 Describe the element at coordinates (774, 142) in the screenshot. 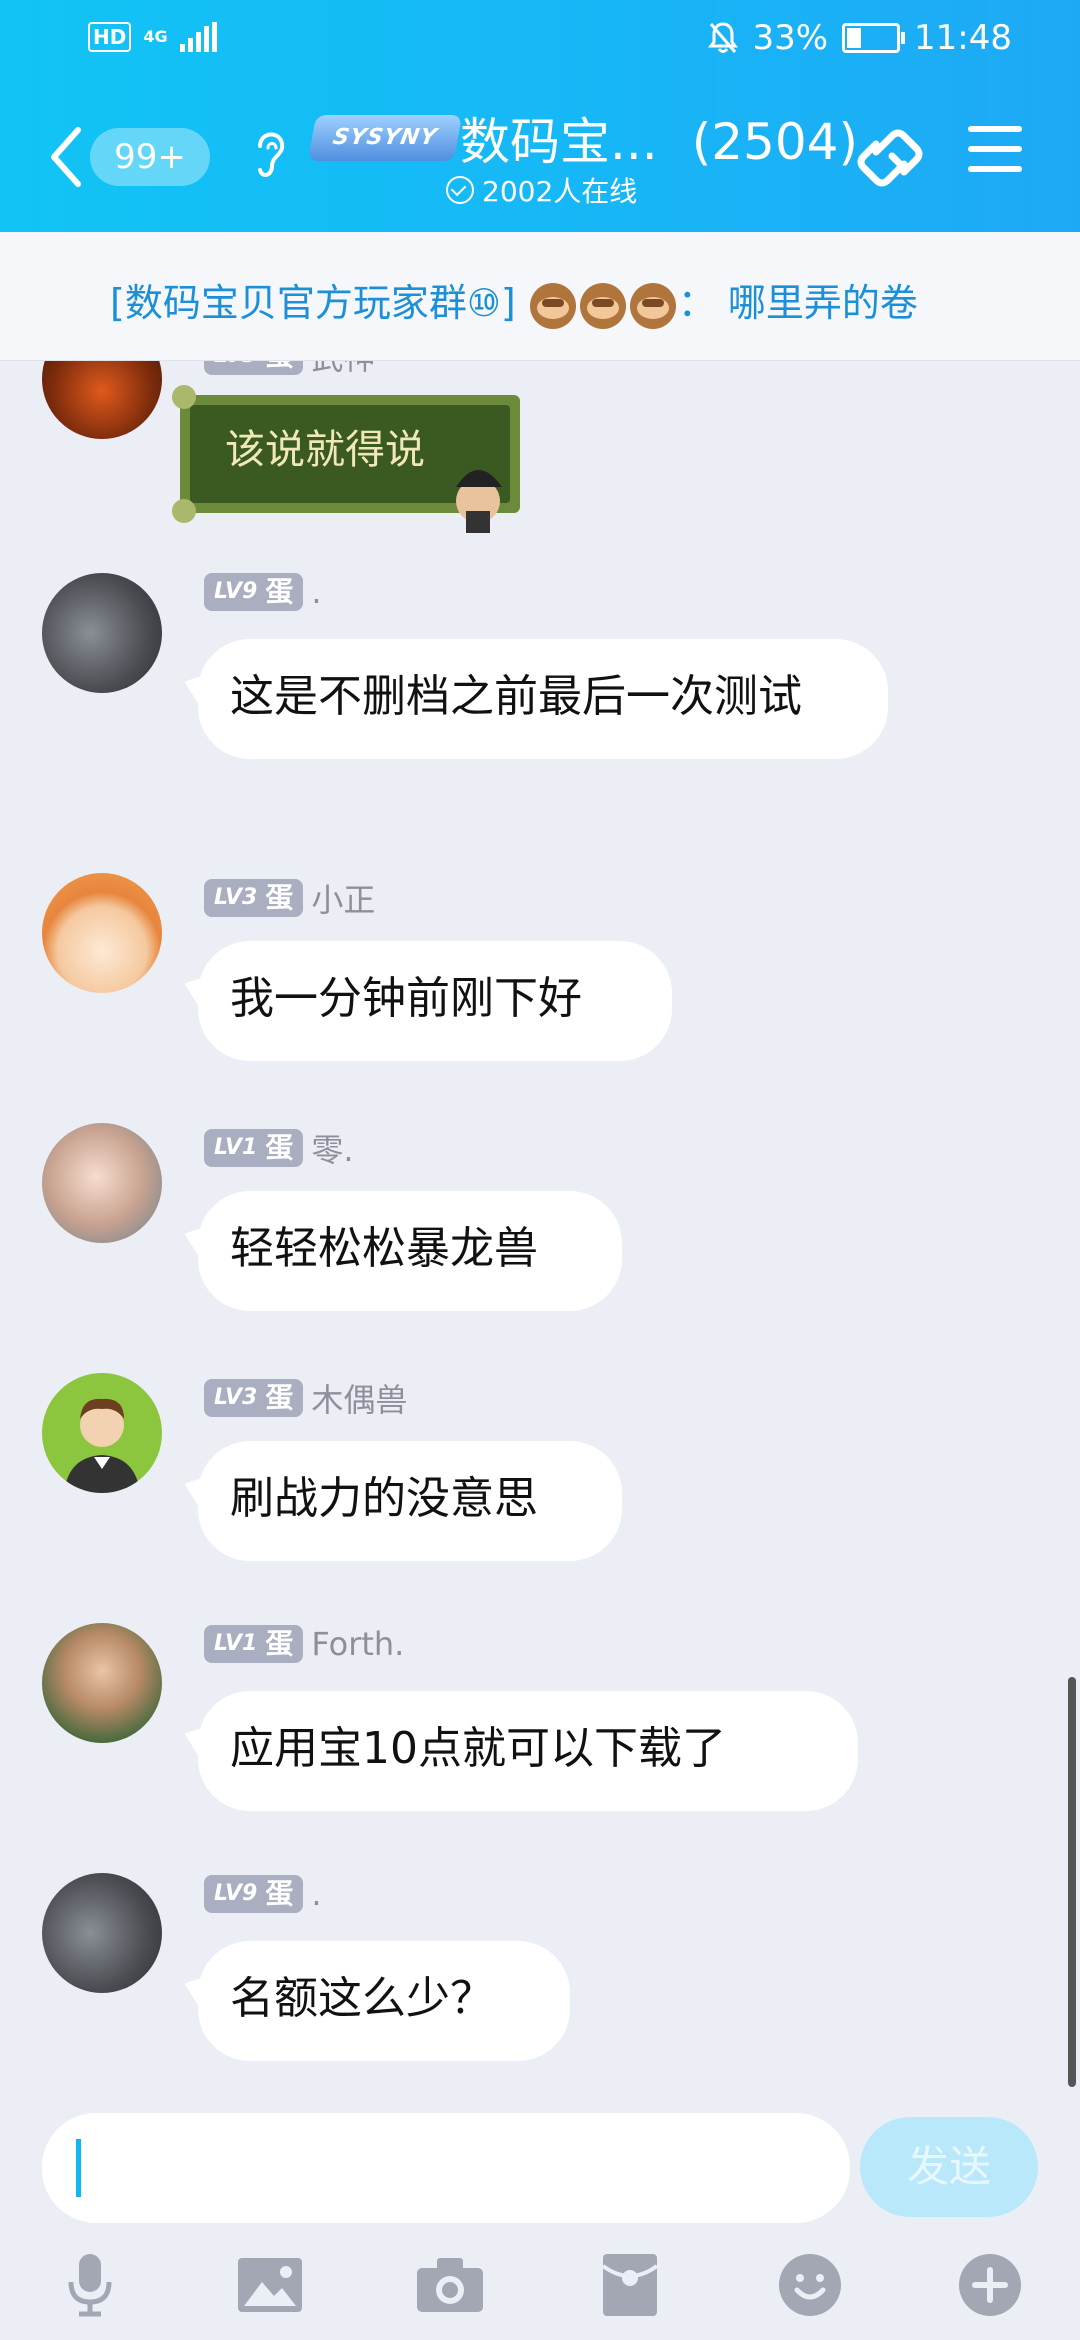

I see `member-count: (2504)` at that location.